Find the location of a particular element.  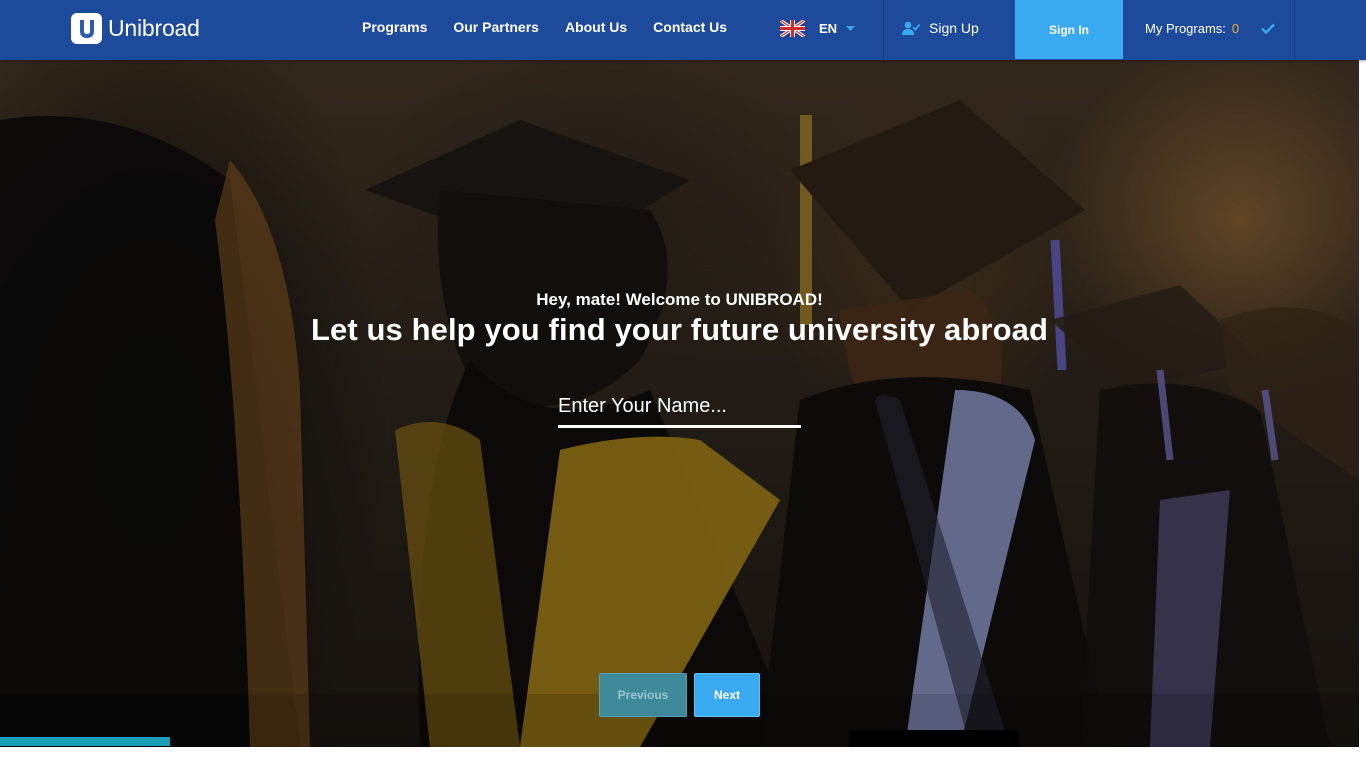

previous-button: Previous is located at coordinates (643, 695).